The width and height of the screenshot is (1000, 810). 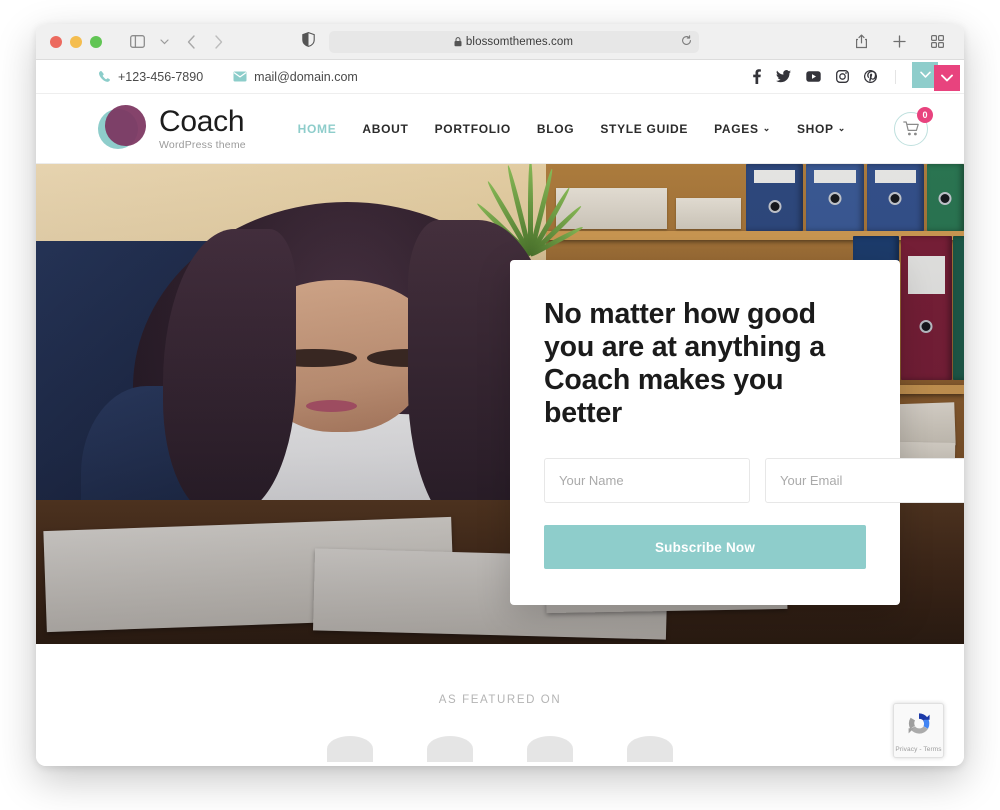 What do you see at coordinates (500, 749) in the screenshot?
I see `featured-logos` at bounding box center [500, 749].